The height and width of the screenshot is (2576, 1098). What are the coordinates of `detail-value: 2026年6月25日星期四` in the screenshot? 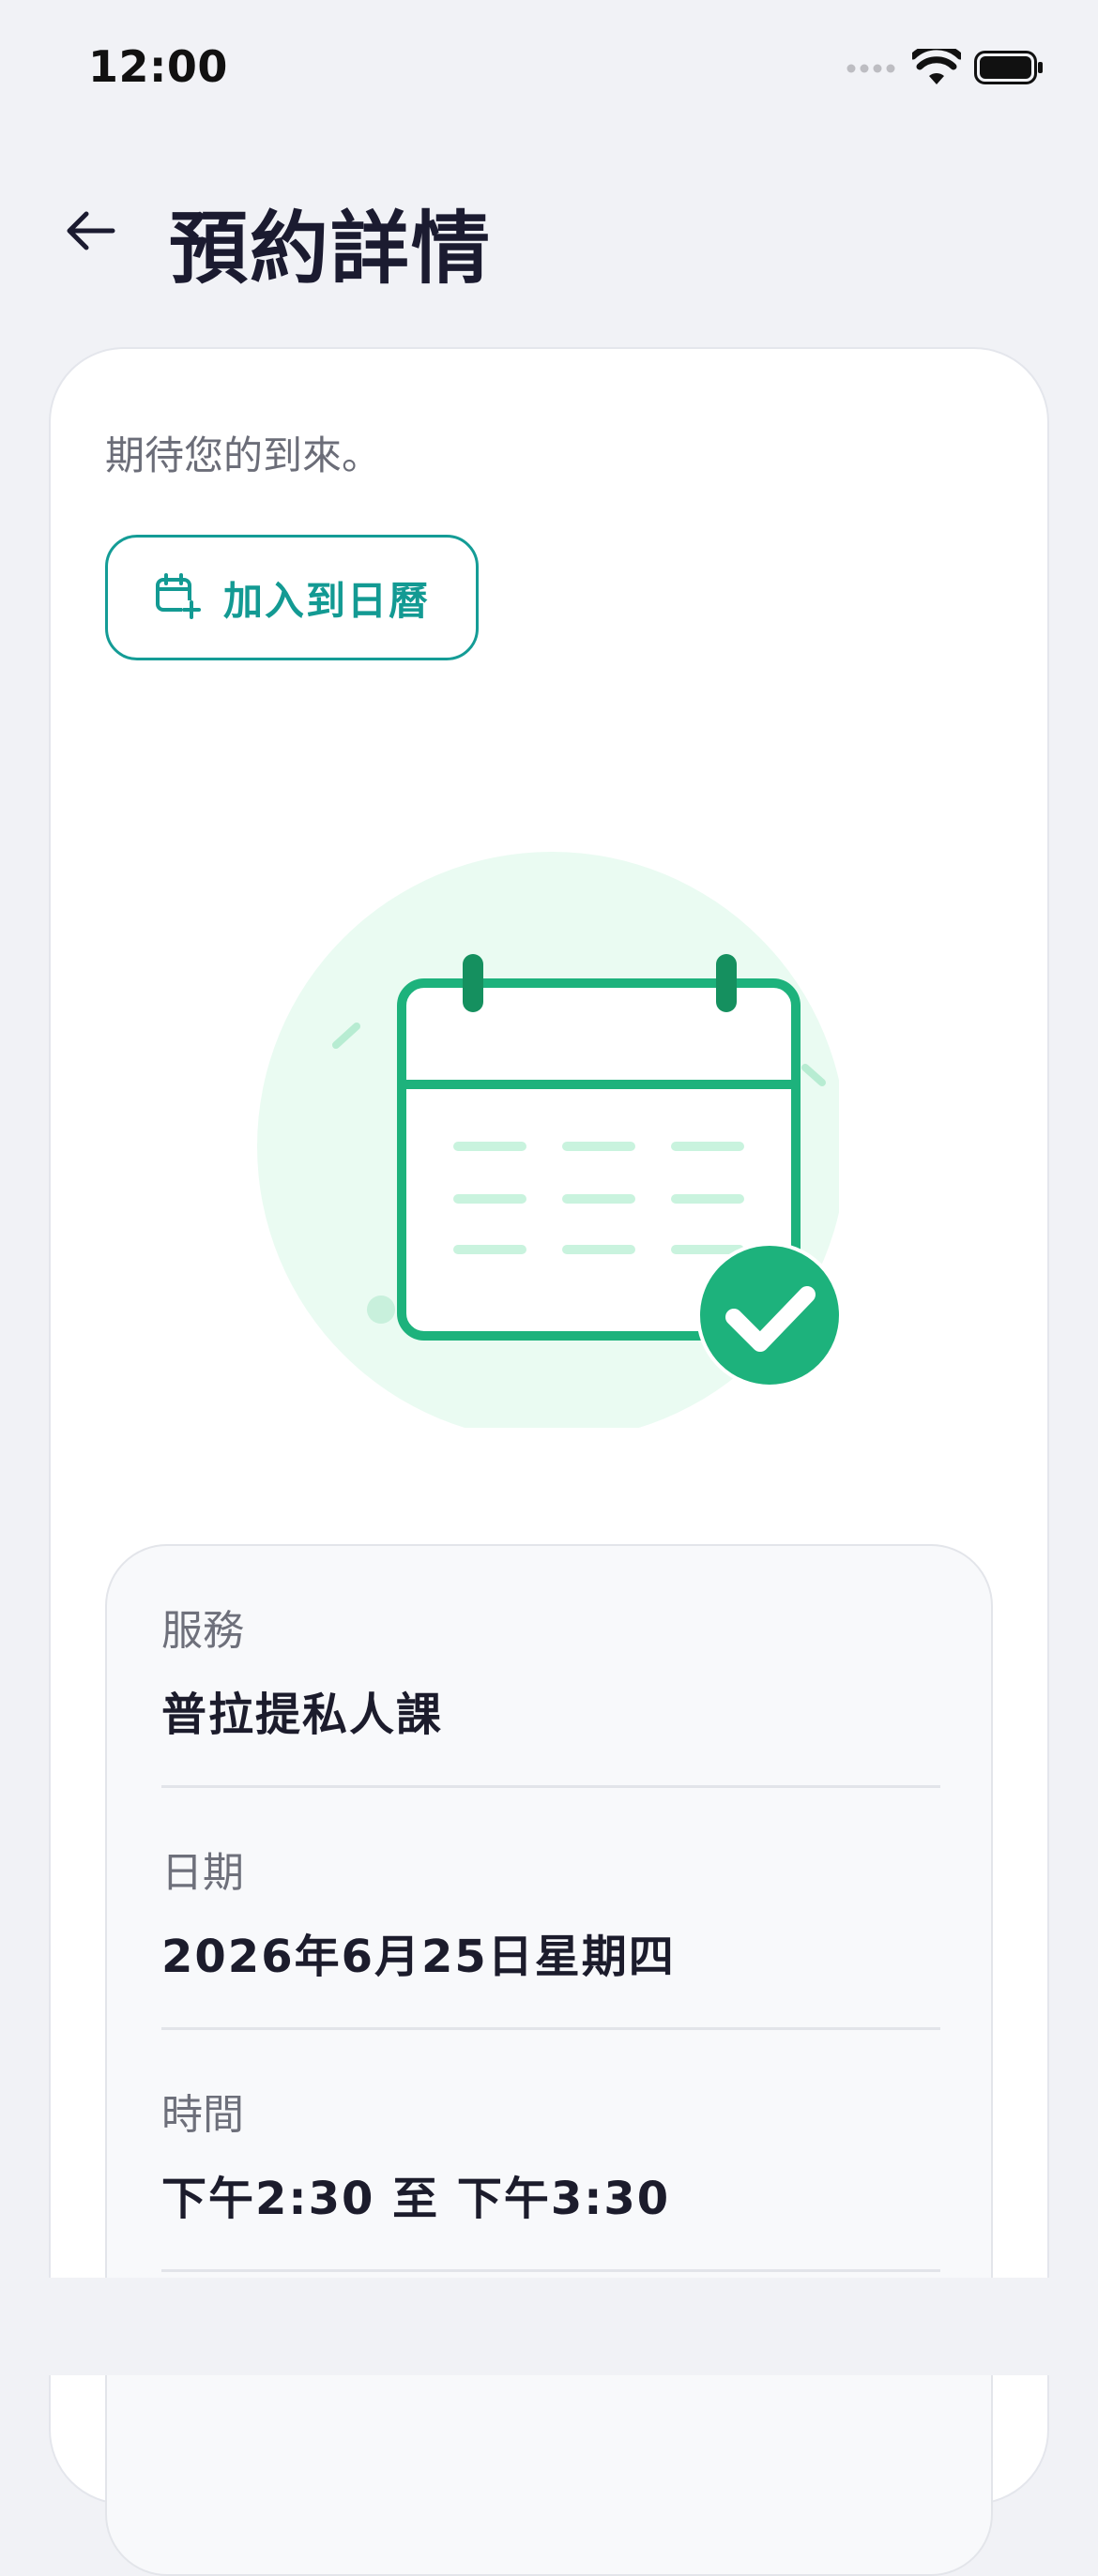 It's located at (419, 1957).